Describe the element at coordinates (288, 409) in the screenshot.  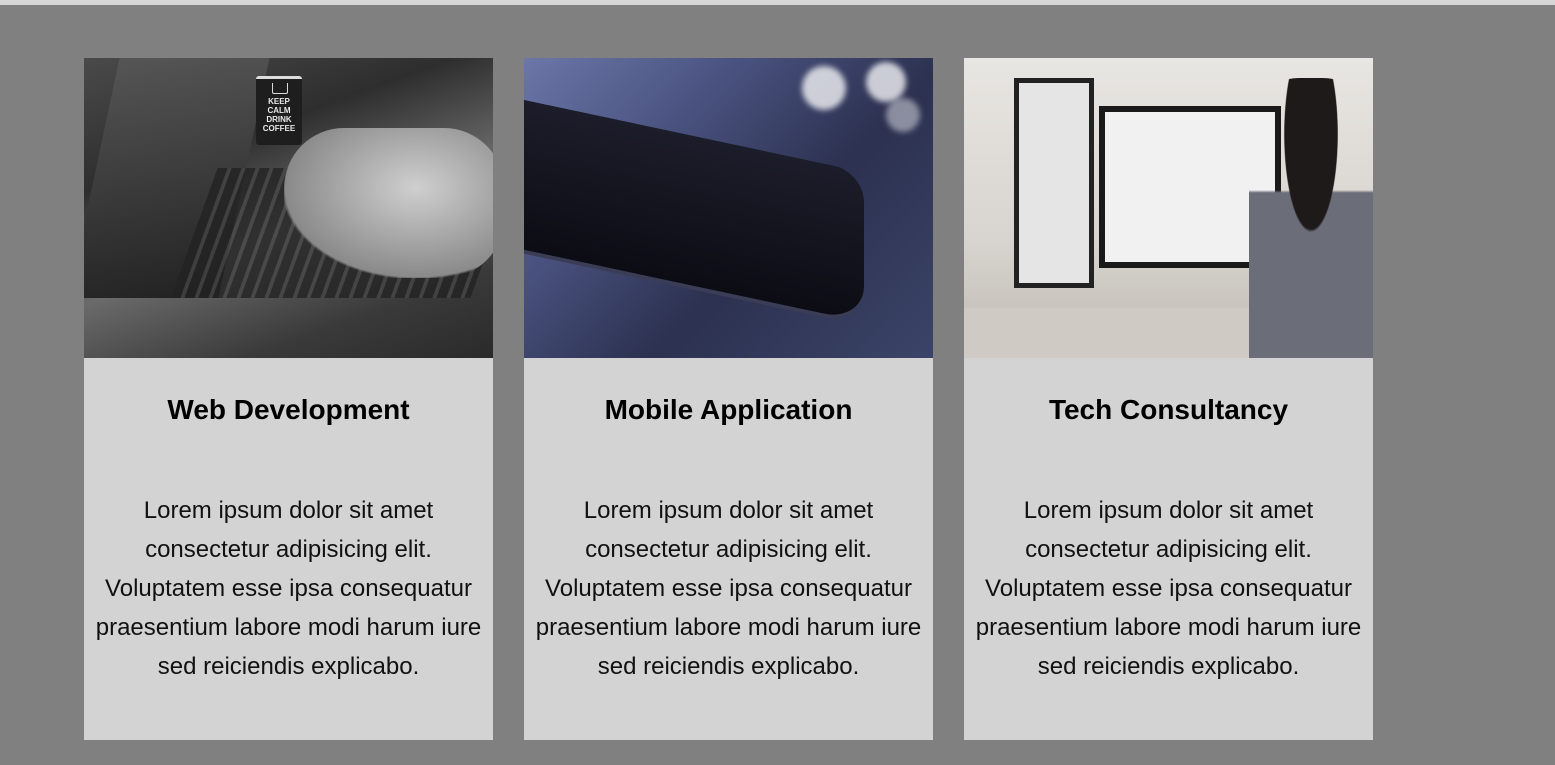
I see `card-title: Web Development` at that location.